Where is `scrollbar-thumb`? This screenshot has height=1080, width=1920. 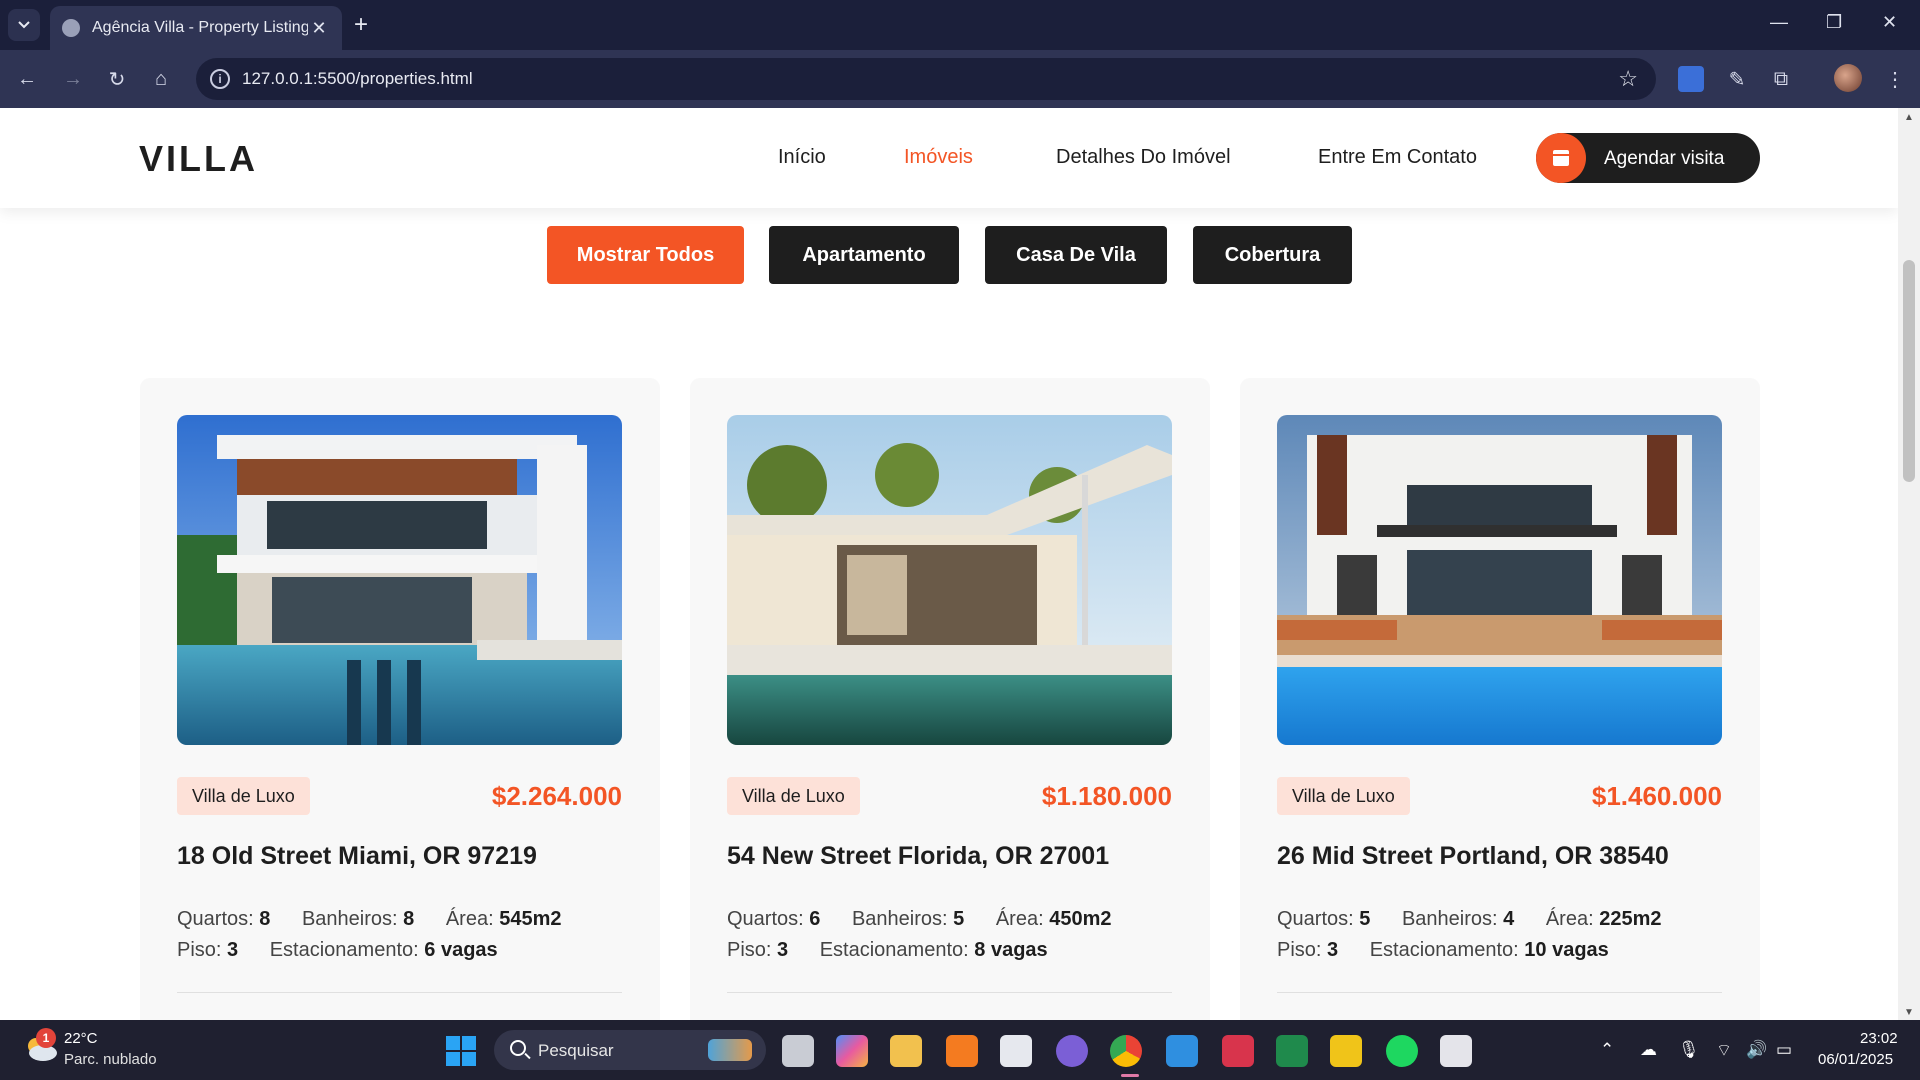
scrollbar-thumb is located at coordinates (1909, 371).